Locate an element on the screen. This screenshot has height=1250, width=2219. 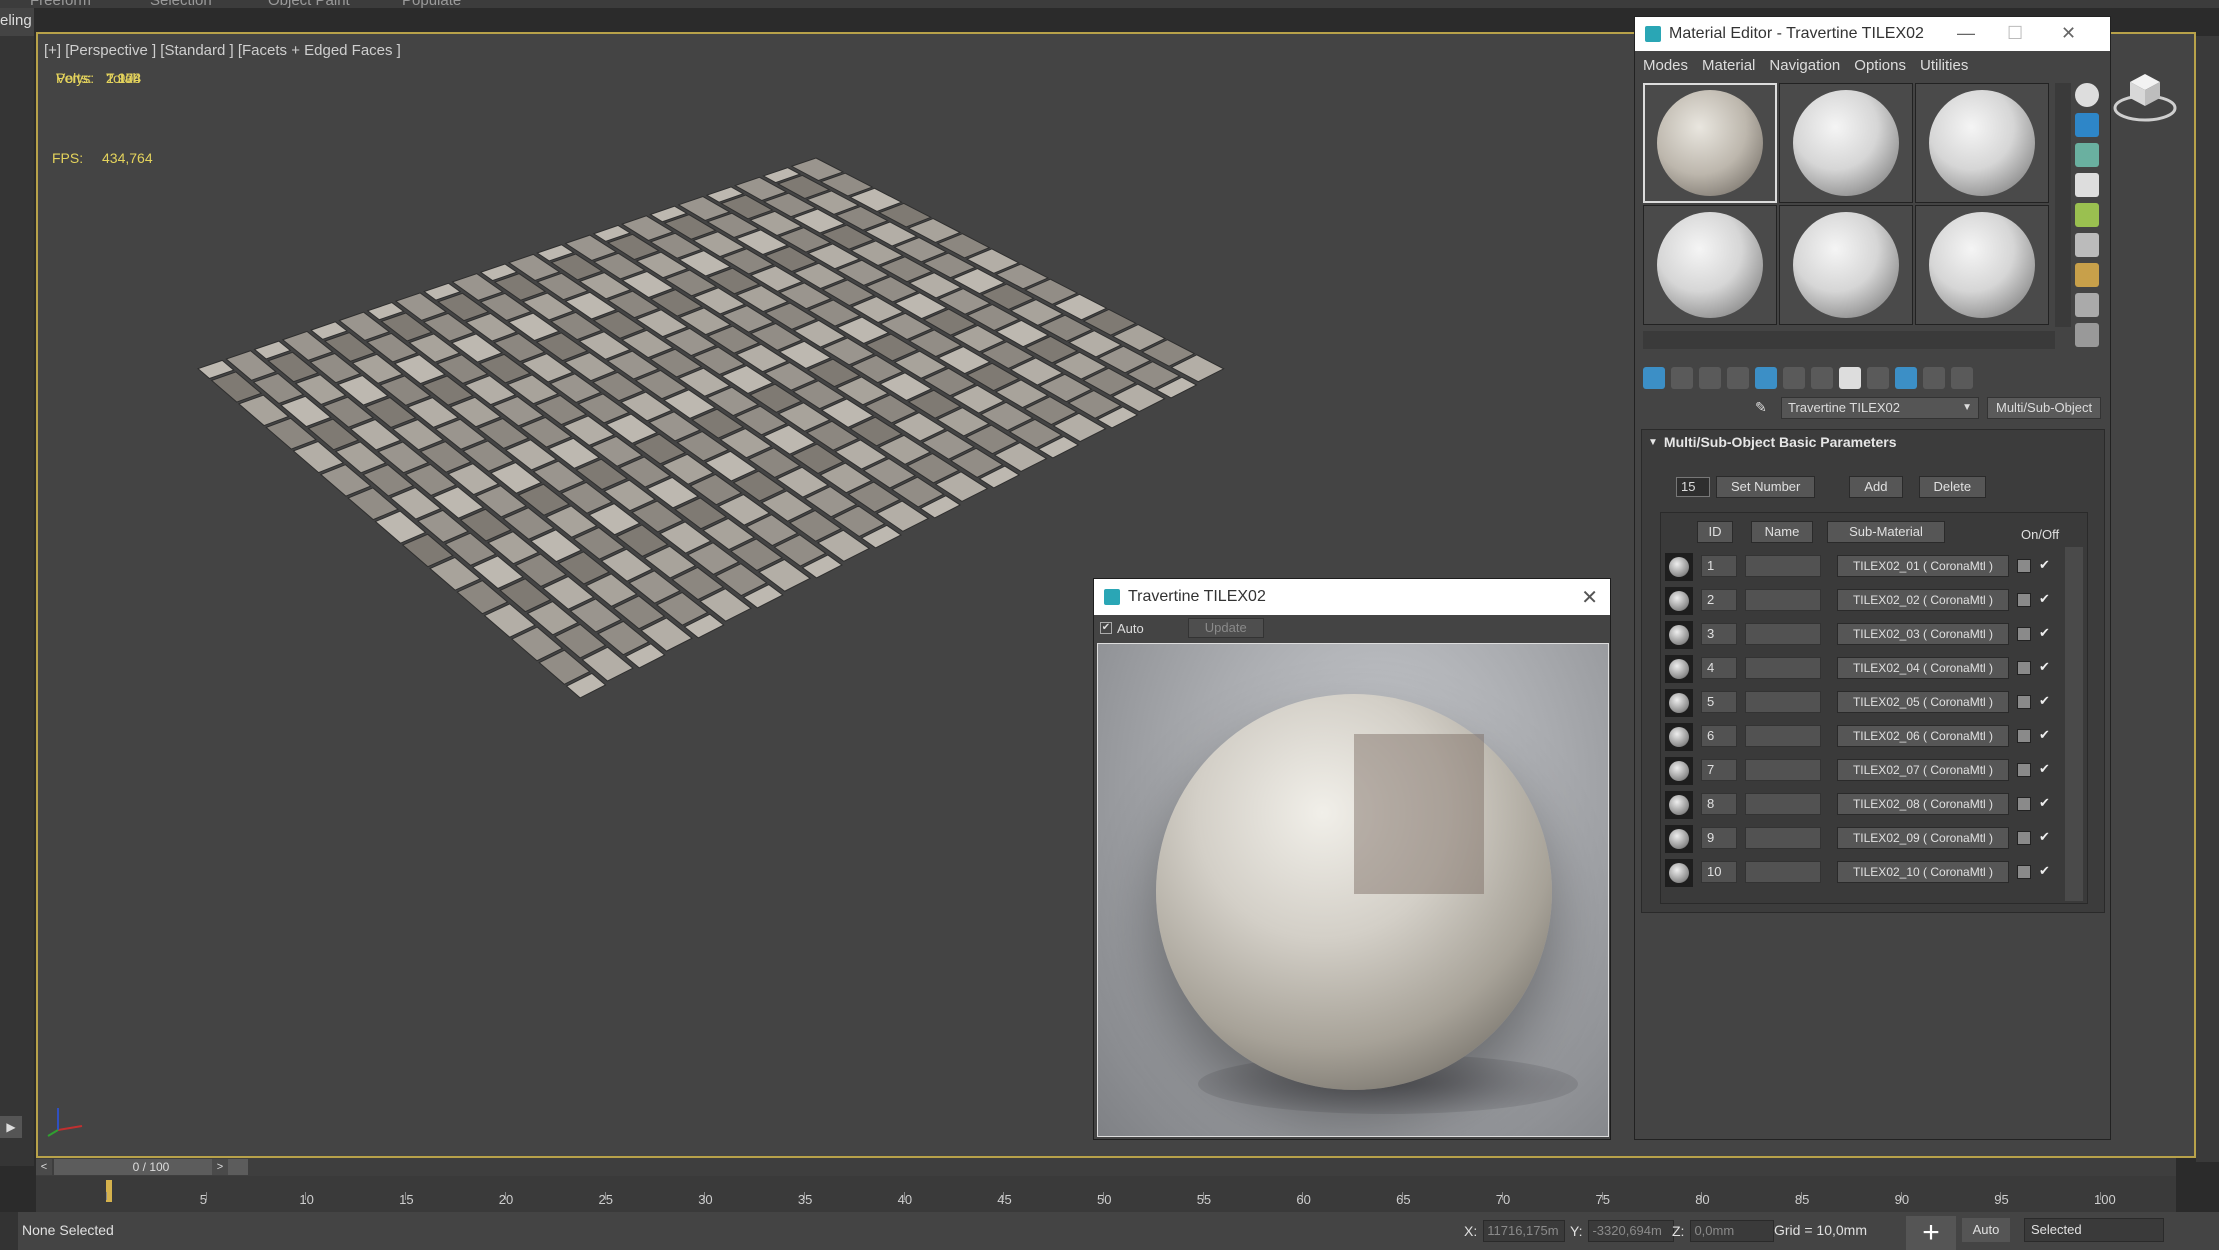
maxscript-listener-icon is located at coordinates (9, 1231).